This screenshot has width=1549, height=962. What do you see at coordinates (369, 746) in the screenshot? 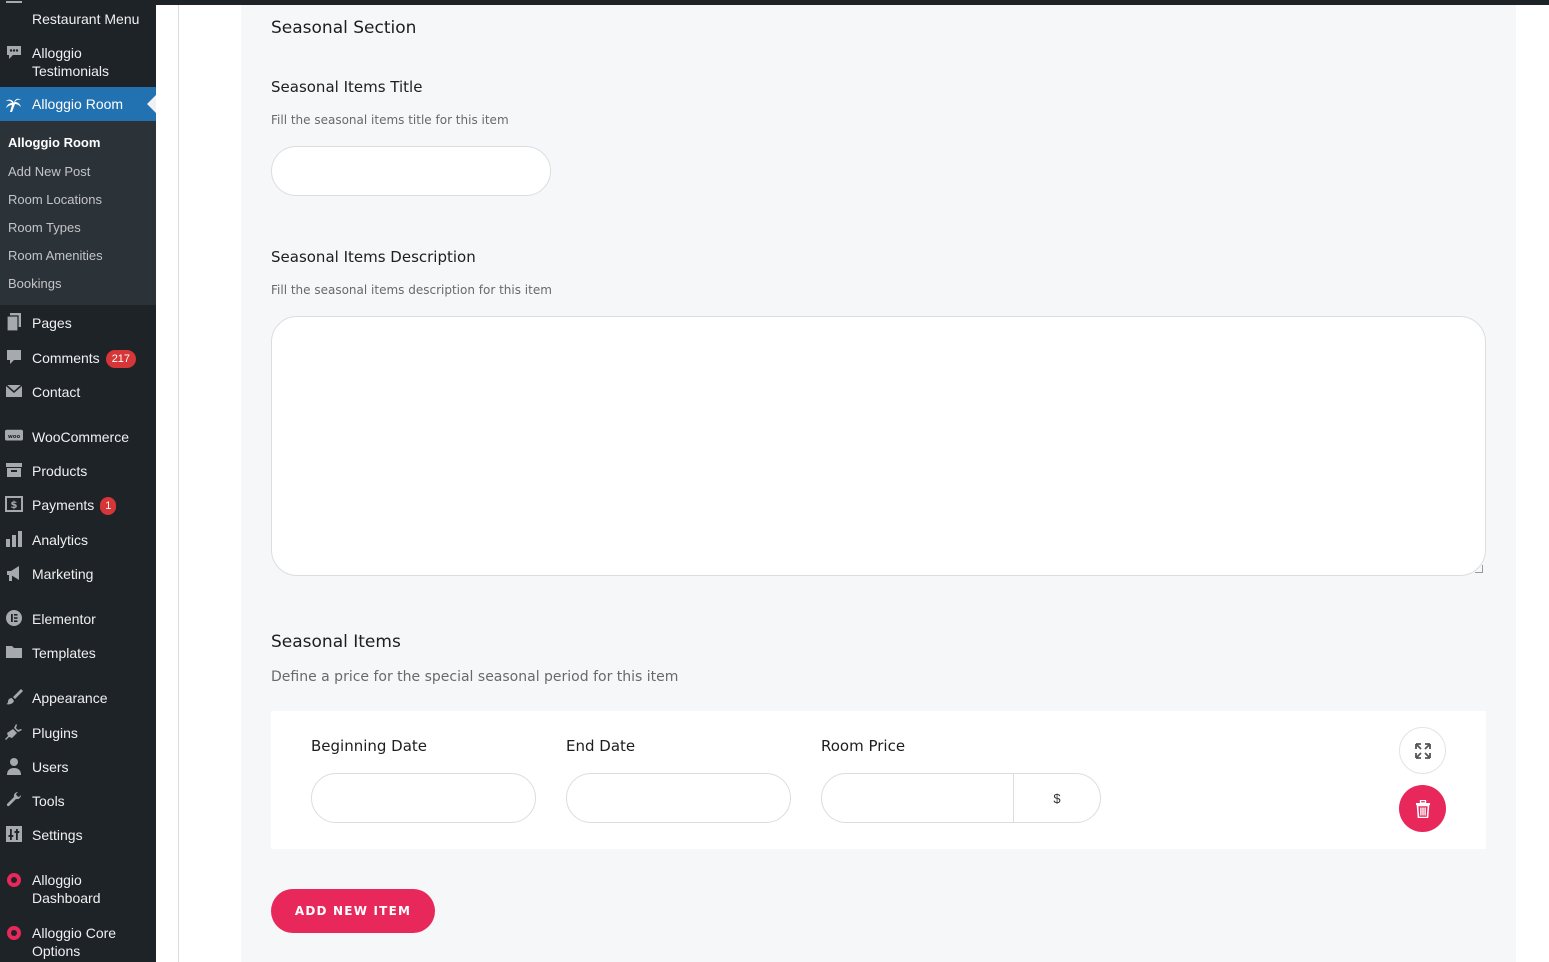
I see `beginning-date-label: Beginning Date` at bounding box center [369, 746].